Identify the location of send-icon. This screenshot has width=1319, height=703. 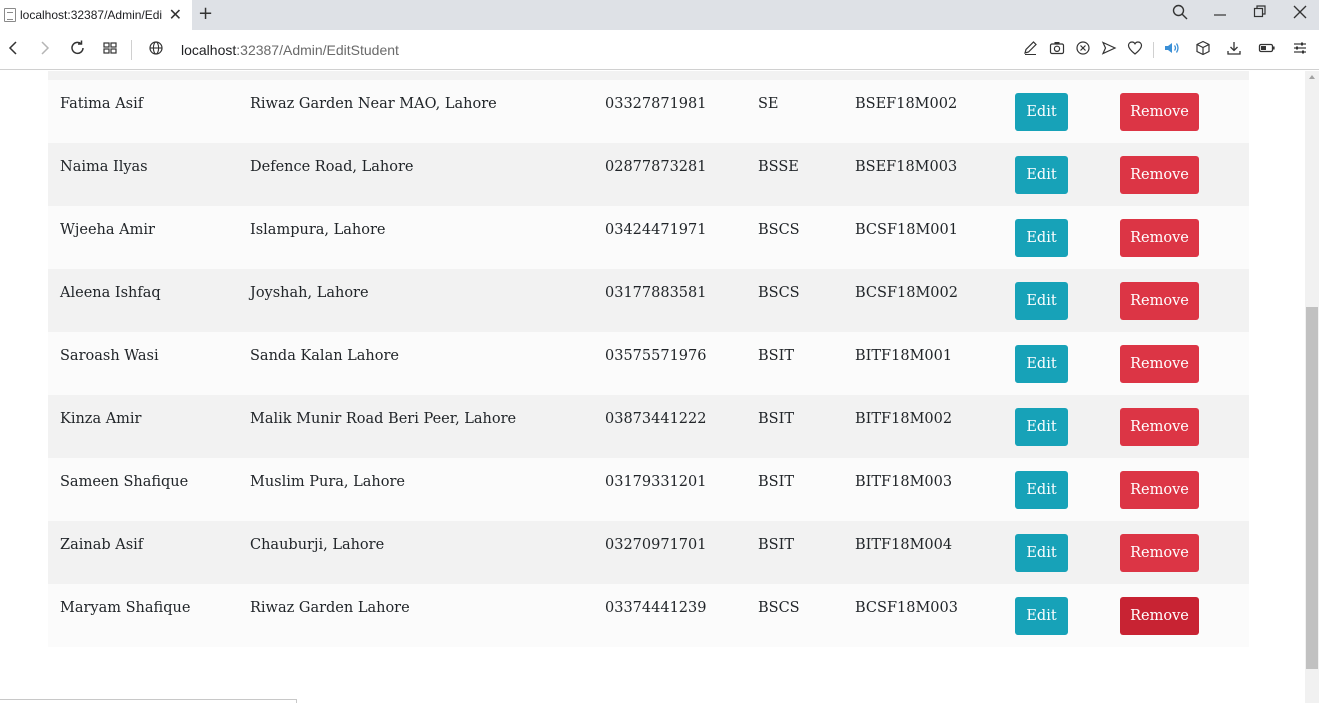
(1109, 50).